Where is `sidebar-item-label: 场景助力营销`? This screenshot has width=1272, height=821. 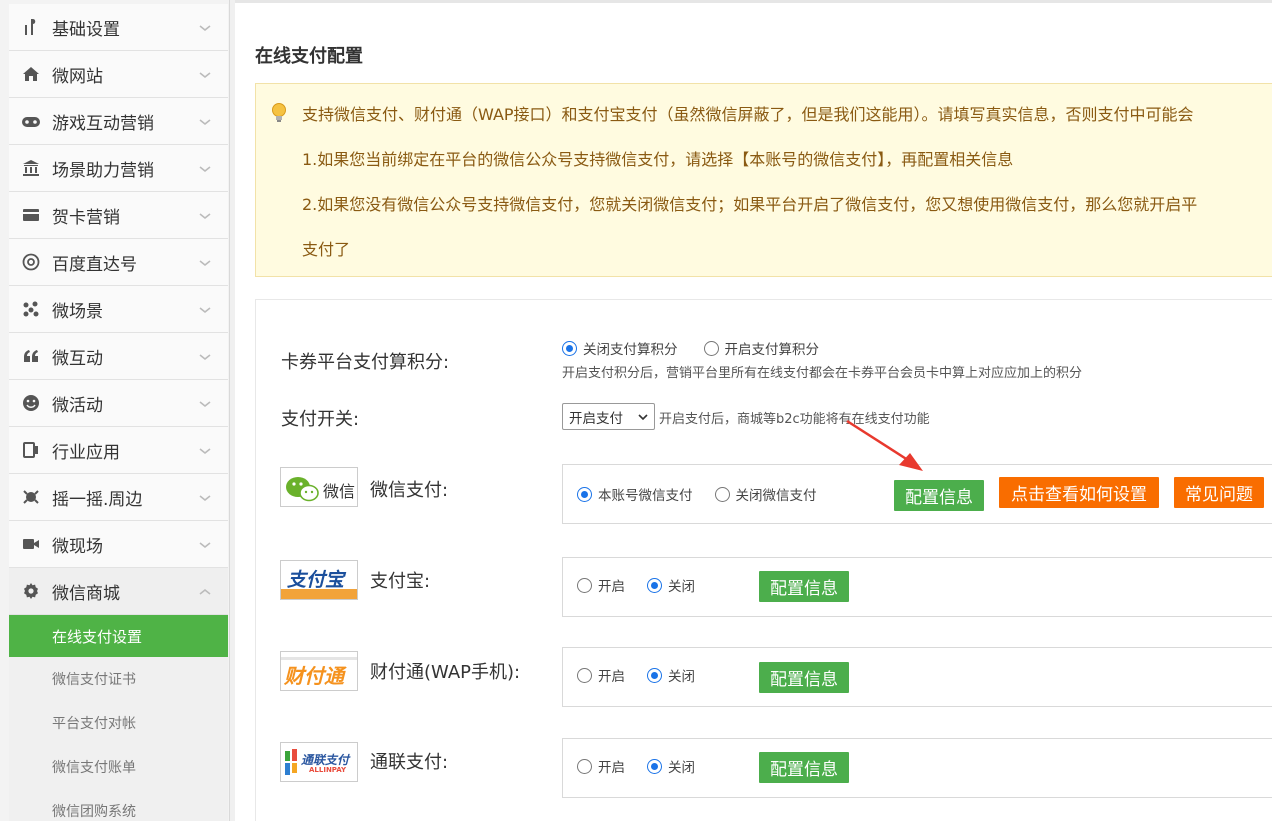 sidebar-item-label: 场景助力营销 is located at coordinates (103, 170).